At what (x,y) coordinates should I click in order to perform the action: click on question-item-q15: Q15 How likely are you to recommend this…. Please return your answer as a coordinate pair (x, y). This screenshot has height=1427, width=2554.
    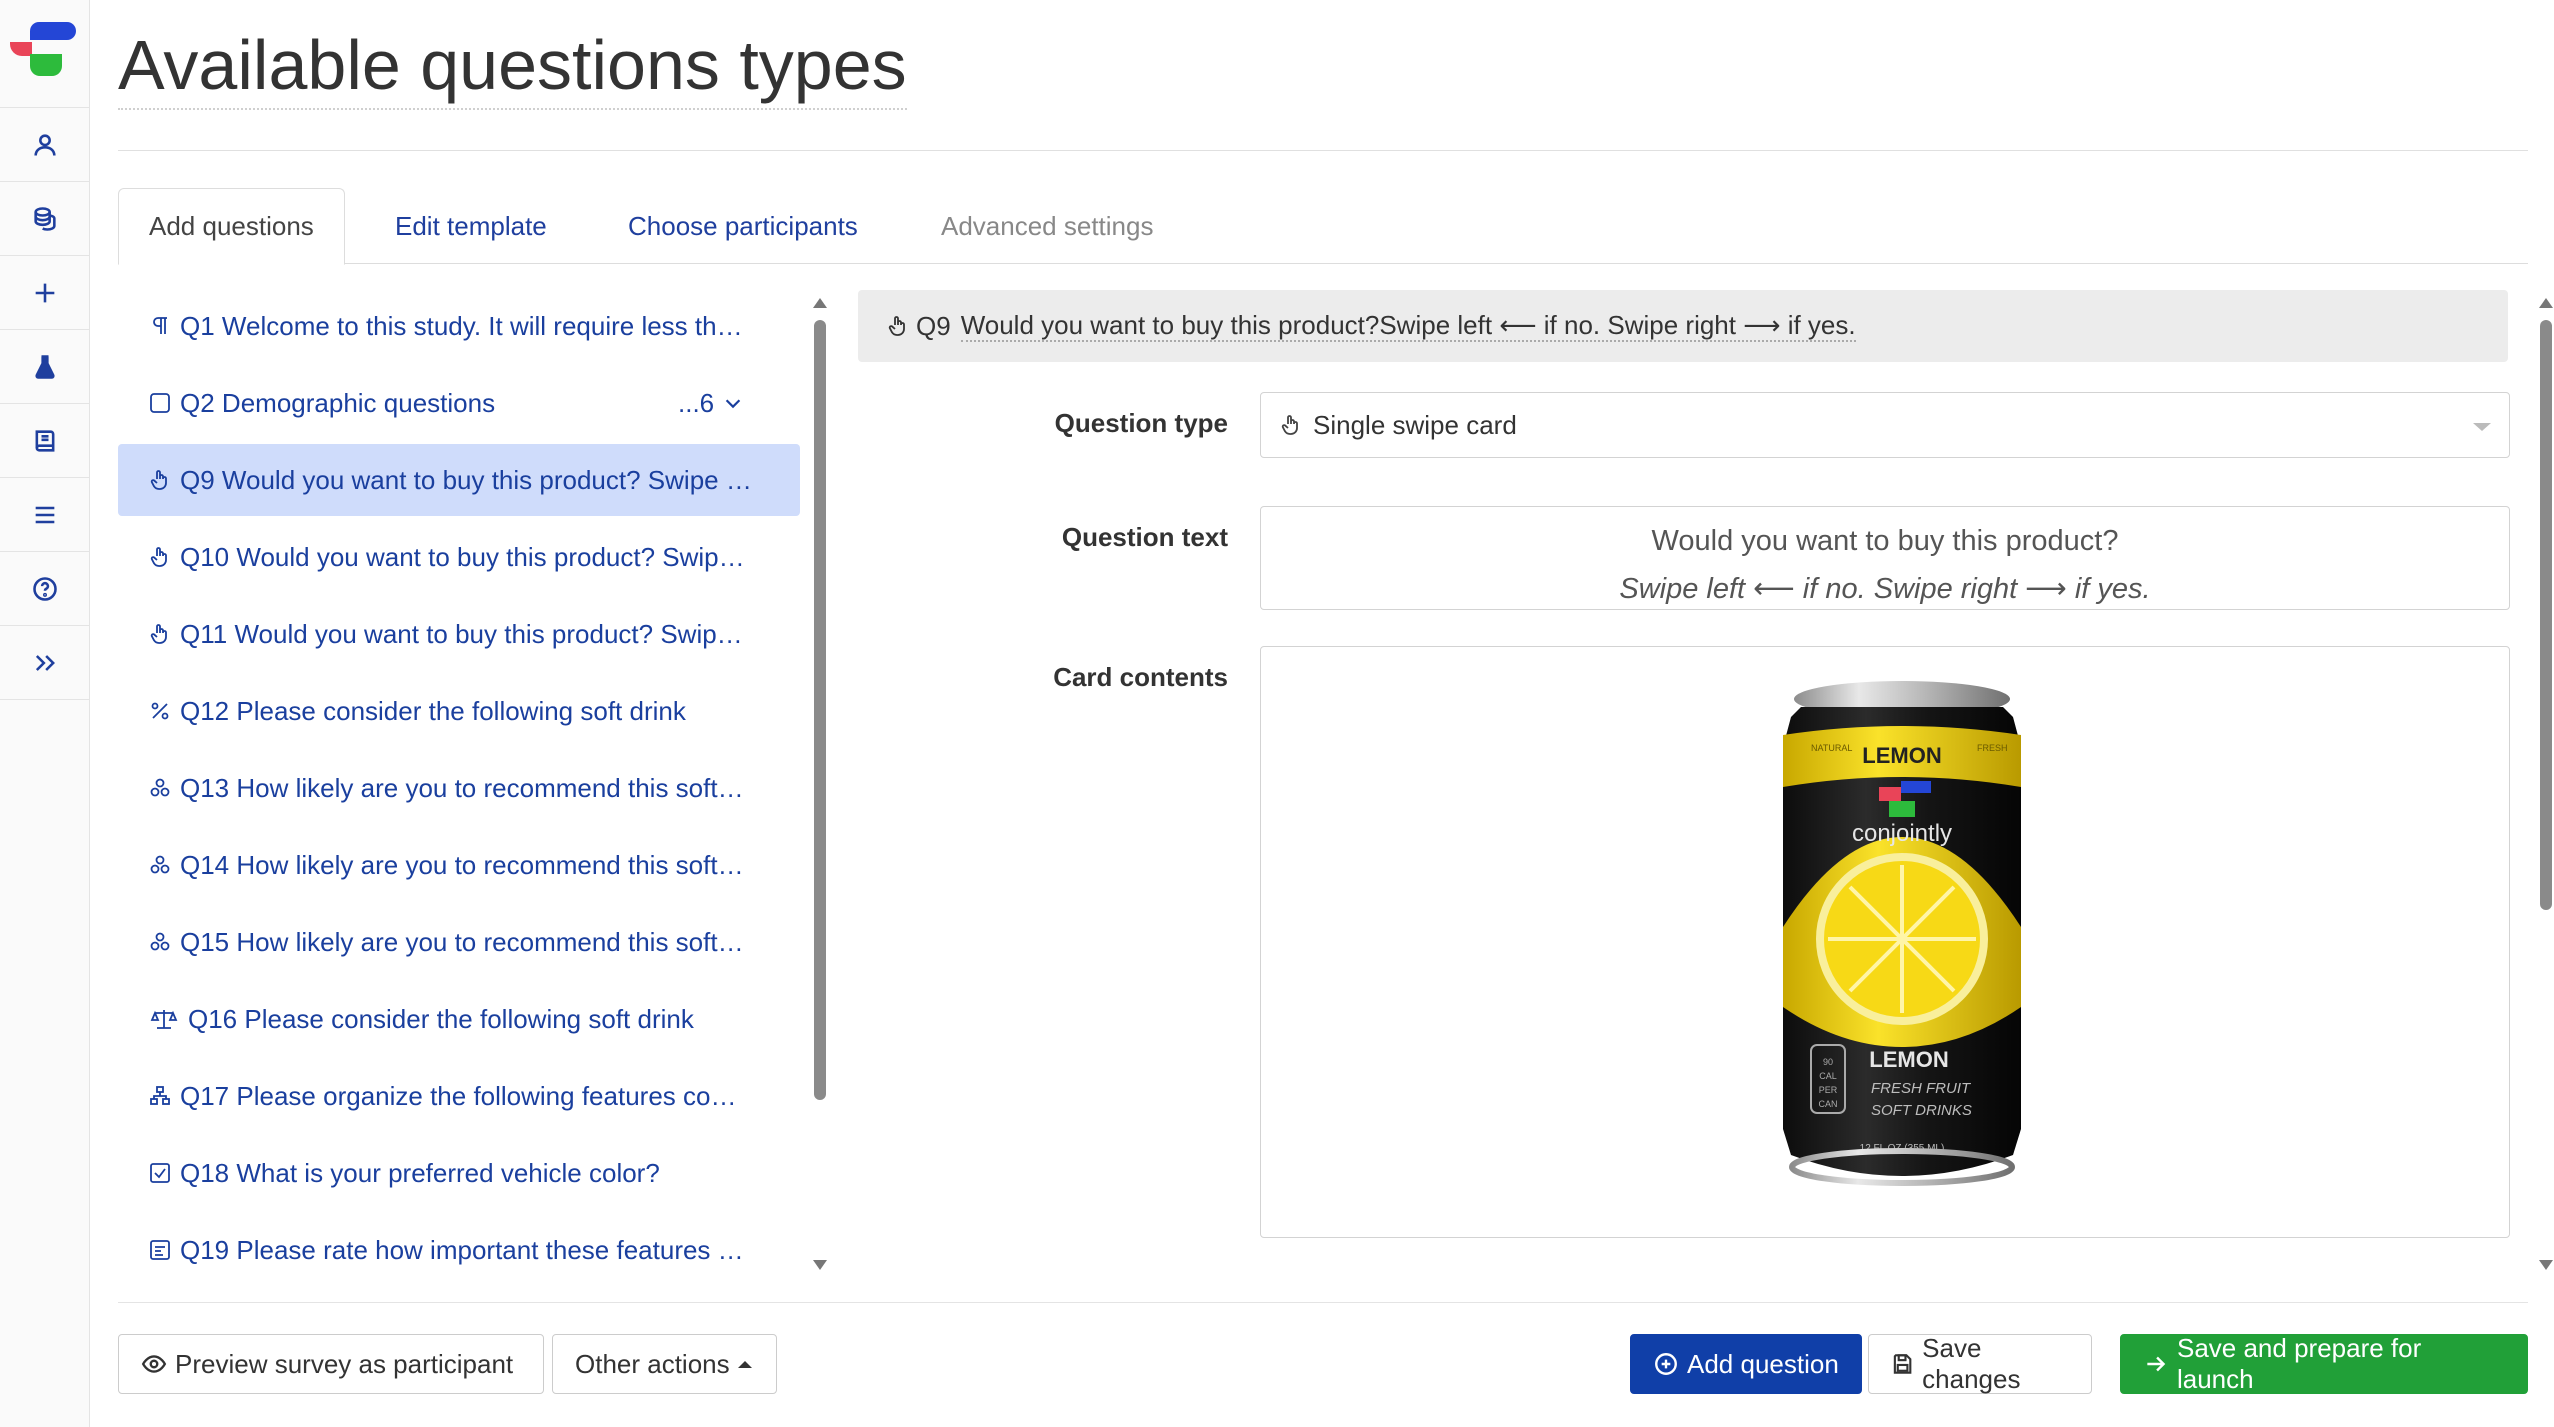
    Looking at the image, I should click on (459, 942).